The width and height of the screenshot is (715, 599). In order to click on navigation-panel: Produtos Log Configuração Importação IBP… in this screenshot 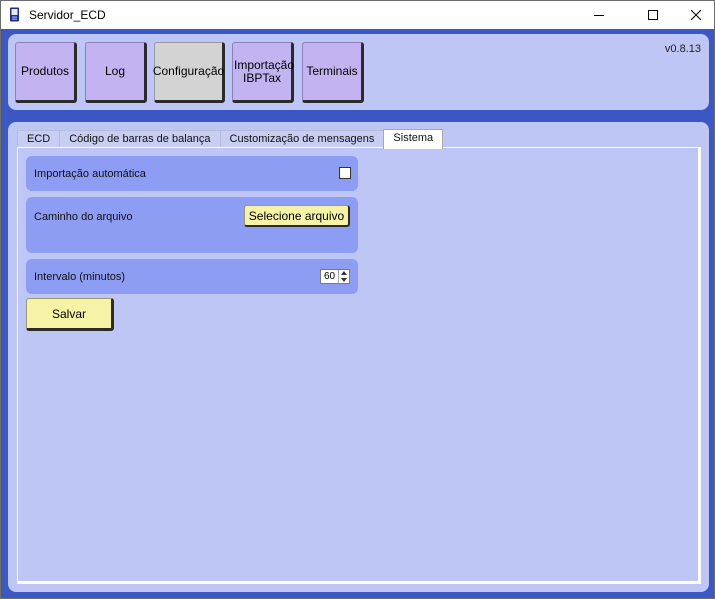, I will do `click(358, 72)`.